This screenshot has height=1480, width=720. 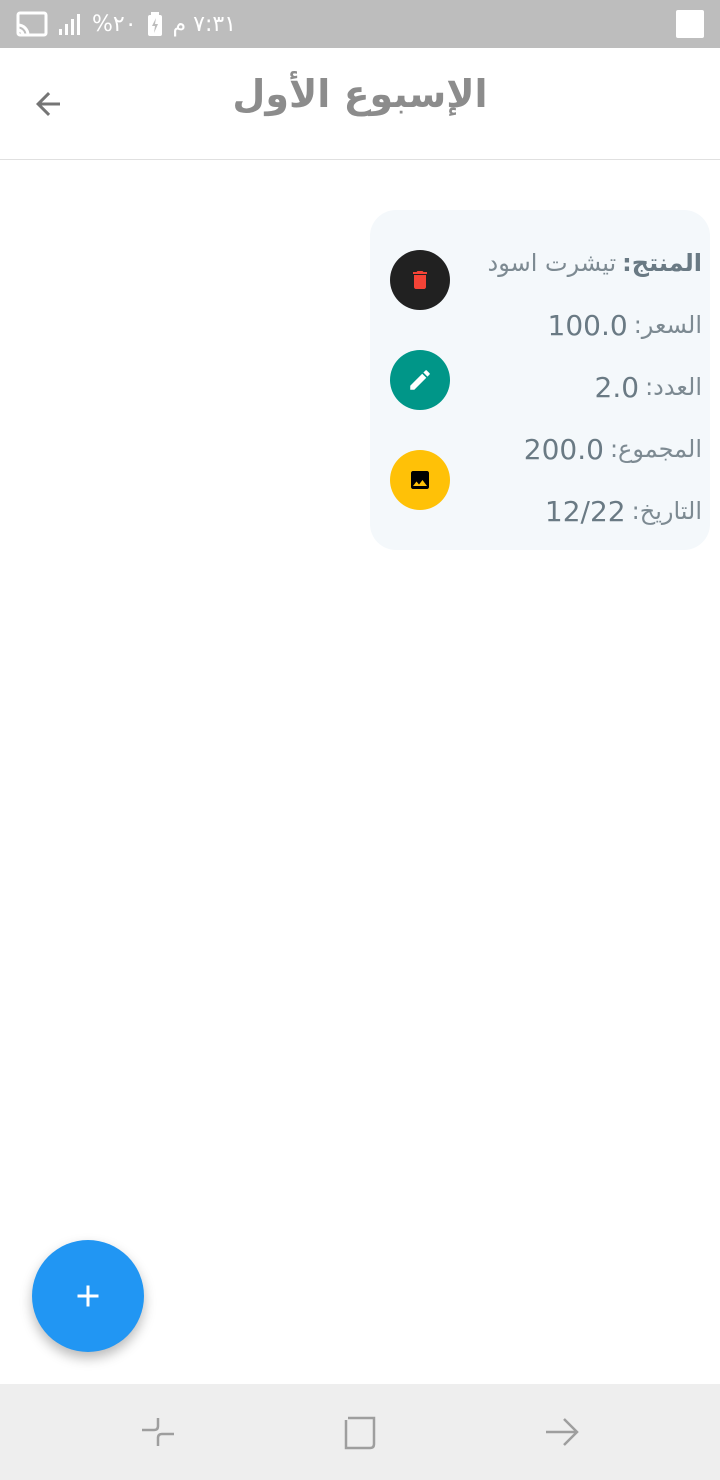 I want to click on pencil-icon, so click(x=420, y=380).